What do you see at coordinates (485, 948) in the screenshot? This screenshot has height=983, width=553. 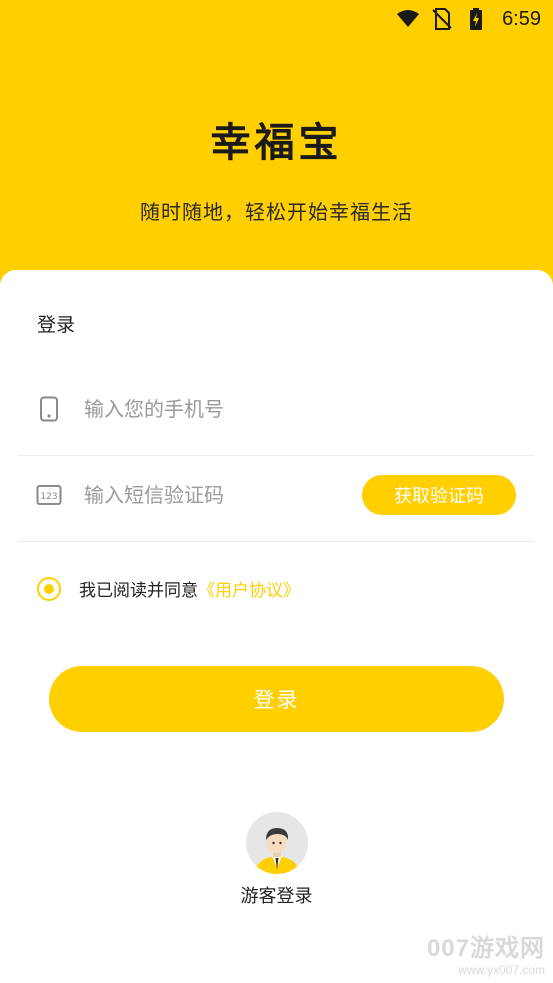 I see `watermark-logo: 007游戏网` at bounding box center [485, 948].